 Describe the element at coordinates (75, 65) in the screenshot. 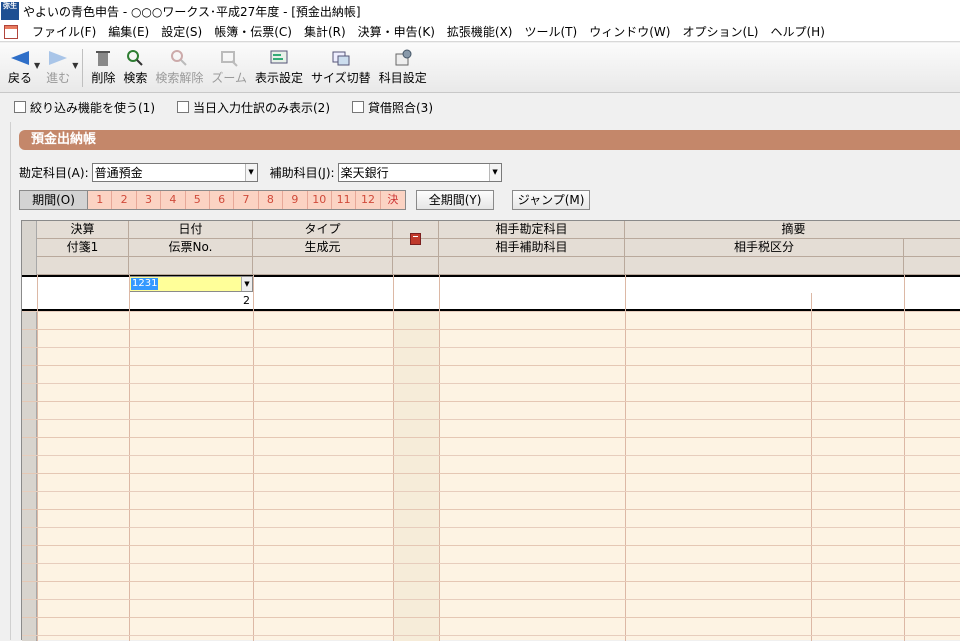

I see `forward-dropdown-icon: ▼` at that location.